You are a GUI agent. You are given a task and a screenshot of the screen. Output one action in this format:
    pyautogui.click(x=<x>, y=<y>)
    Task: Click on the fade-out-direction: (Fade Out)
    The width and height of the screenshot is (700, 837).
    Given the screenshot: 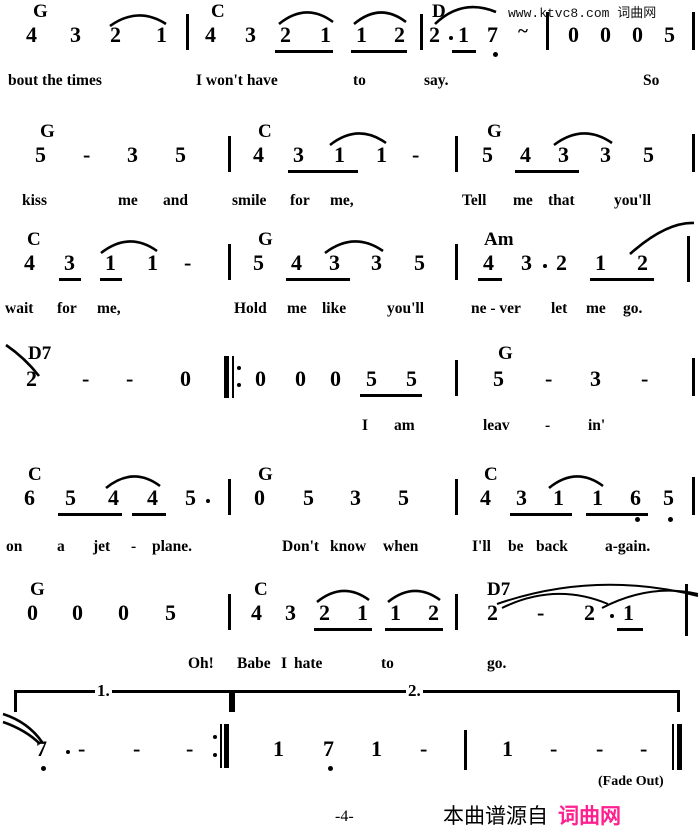 What is the action you would take?
    pyautogui.click(x=631, y=781)
    